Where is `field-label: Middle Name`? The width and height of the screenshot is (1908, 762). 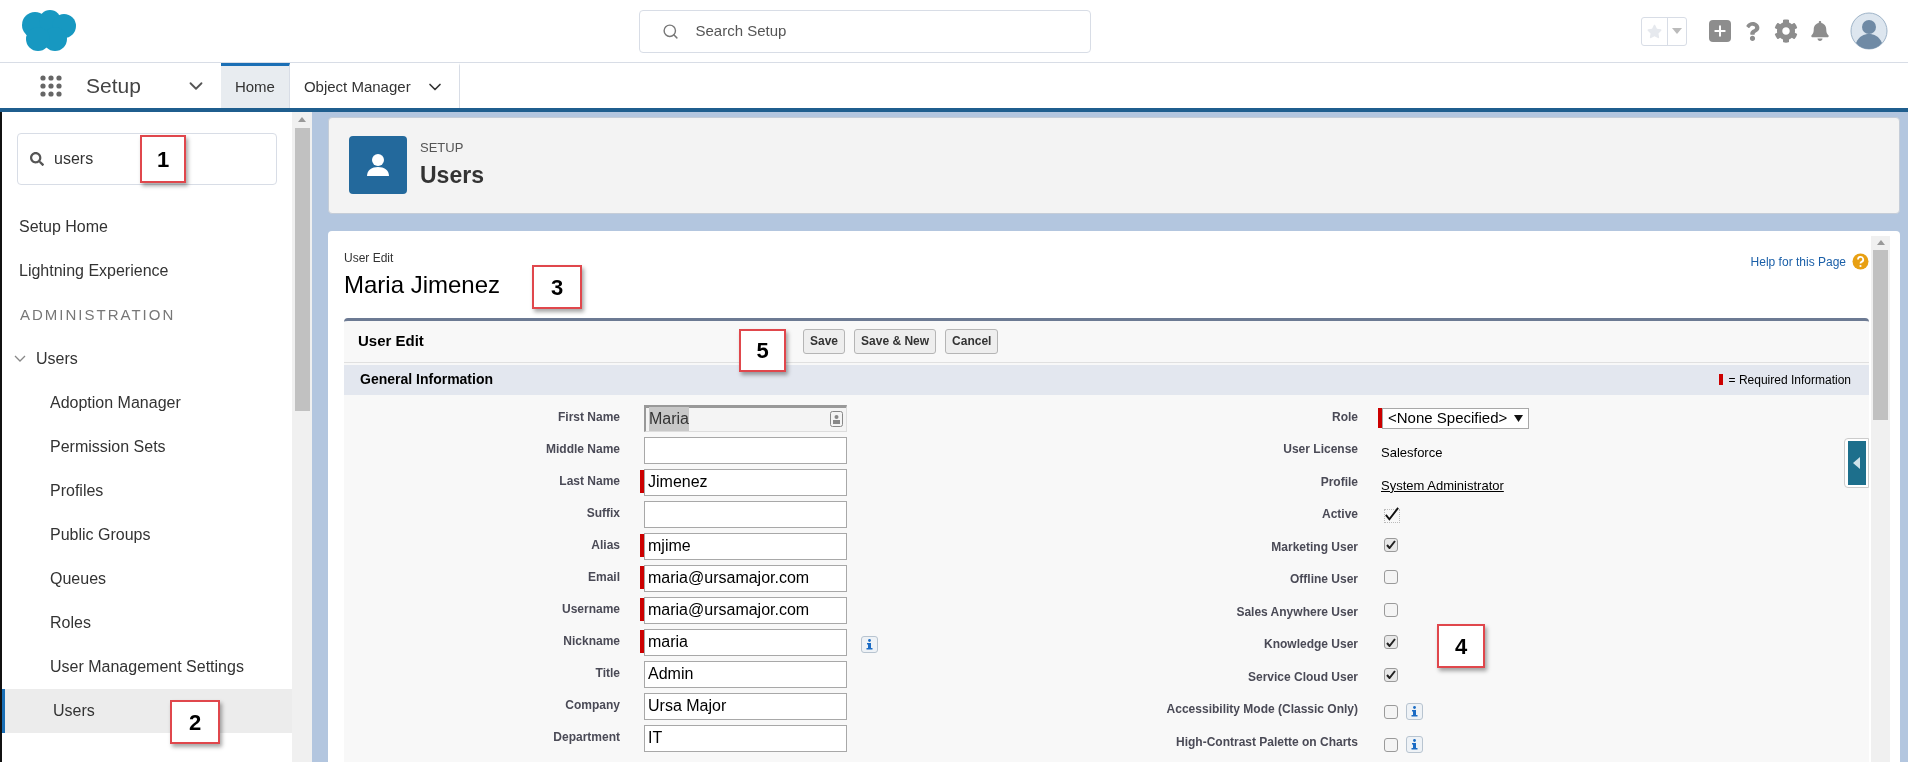 field-label: Middle Name is located at coordinates (582, 449).